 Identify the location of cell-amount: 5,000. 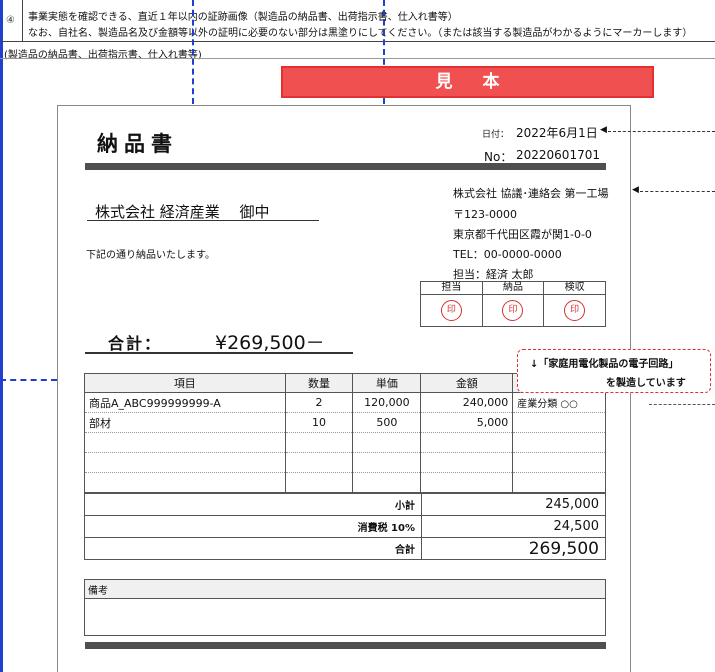
(467, 422).